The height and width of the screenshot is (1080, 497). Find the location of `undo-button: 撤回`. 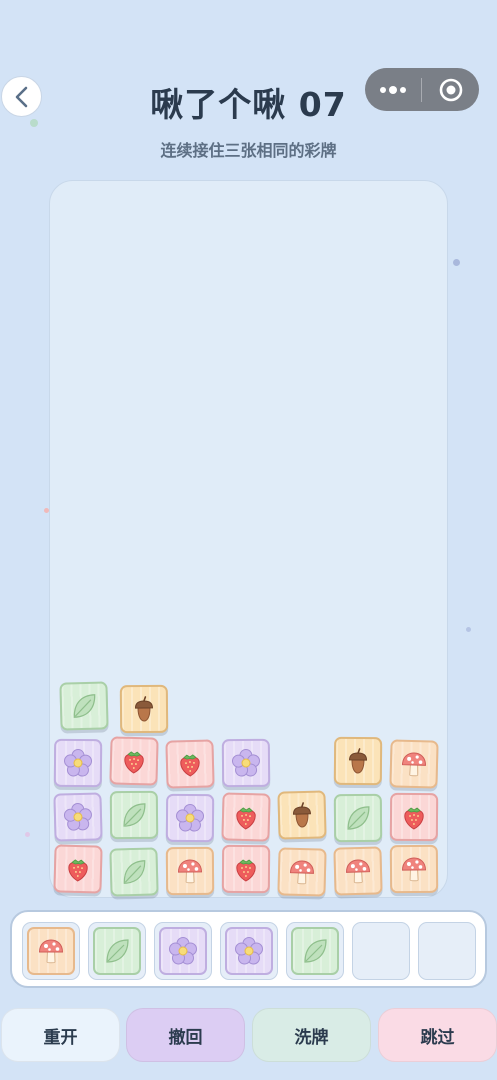

undo-button: 撤回 is located at coordinates (185, 1035).